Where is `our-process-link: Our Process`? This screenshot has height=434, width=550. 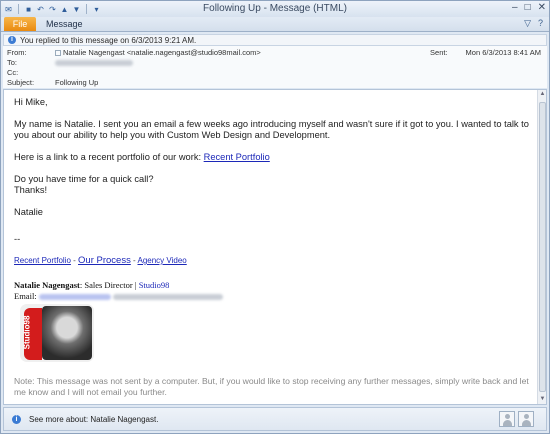 our-process-link: Our Process is located at coordinates (104, 260).